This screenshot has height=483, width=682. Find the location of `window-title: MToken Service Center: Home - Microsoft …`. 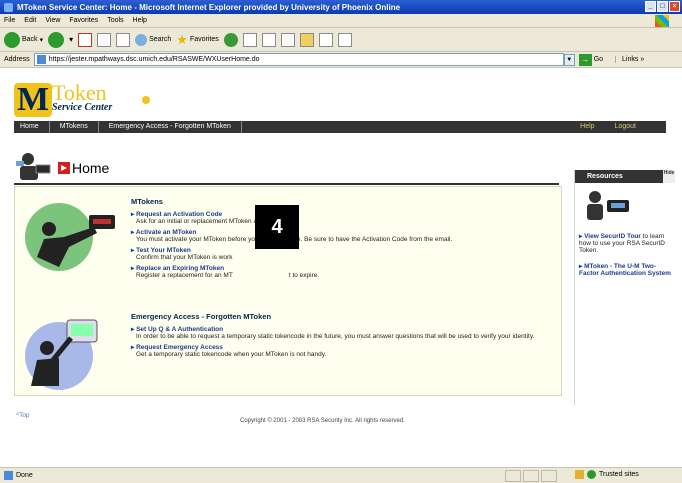

window-title: MToken Service Center: Home - Microsoft … is located at coordinates (209, 7).